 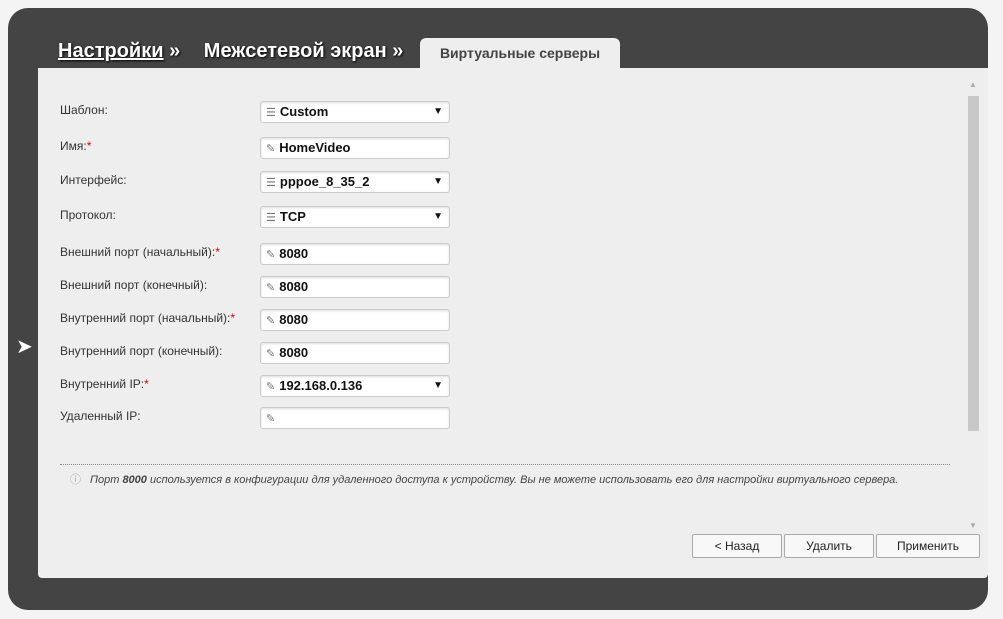 What do you see at coordinates (88, 215) in the screenshot?
I see `field-label: Протокол:` at bounding box center [88, 215].